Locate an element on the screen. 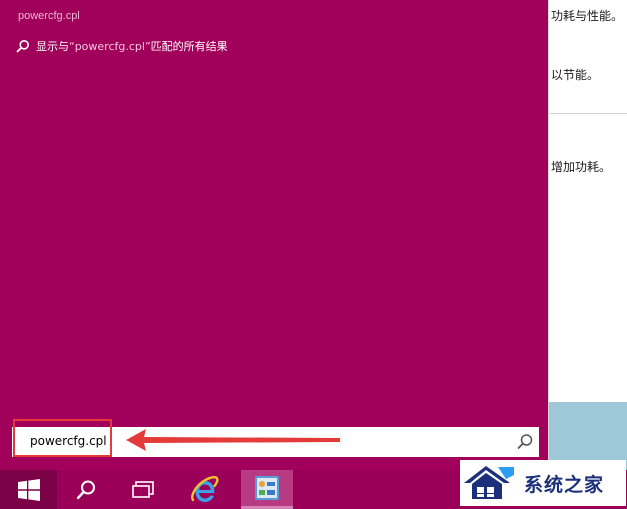 The image size is (627, 509). control-panel-icon is located at coordinates (267, 488).